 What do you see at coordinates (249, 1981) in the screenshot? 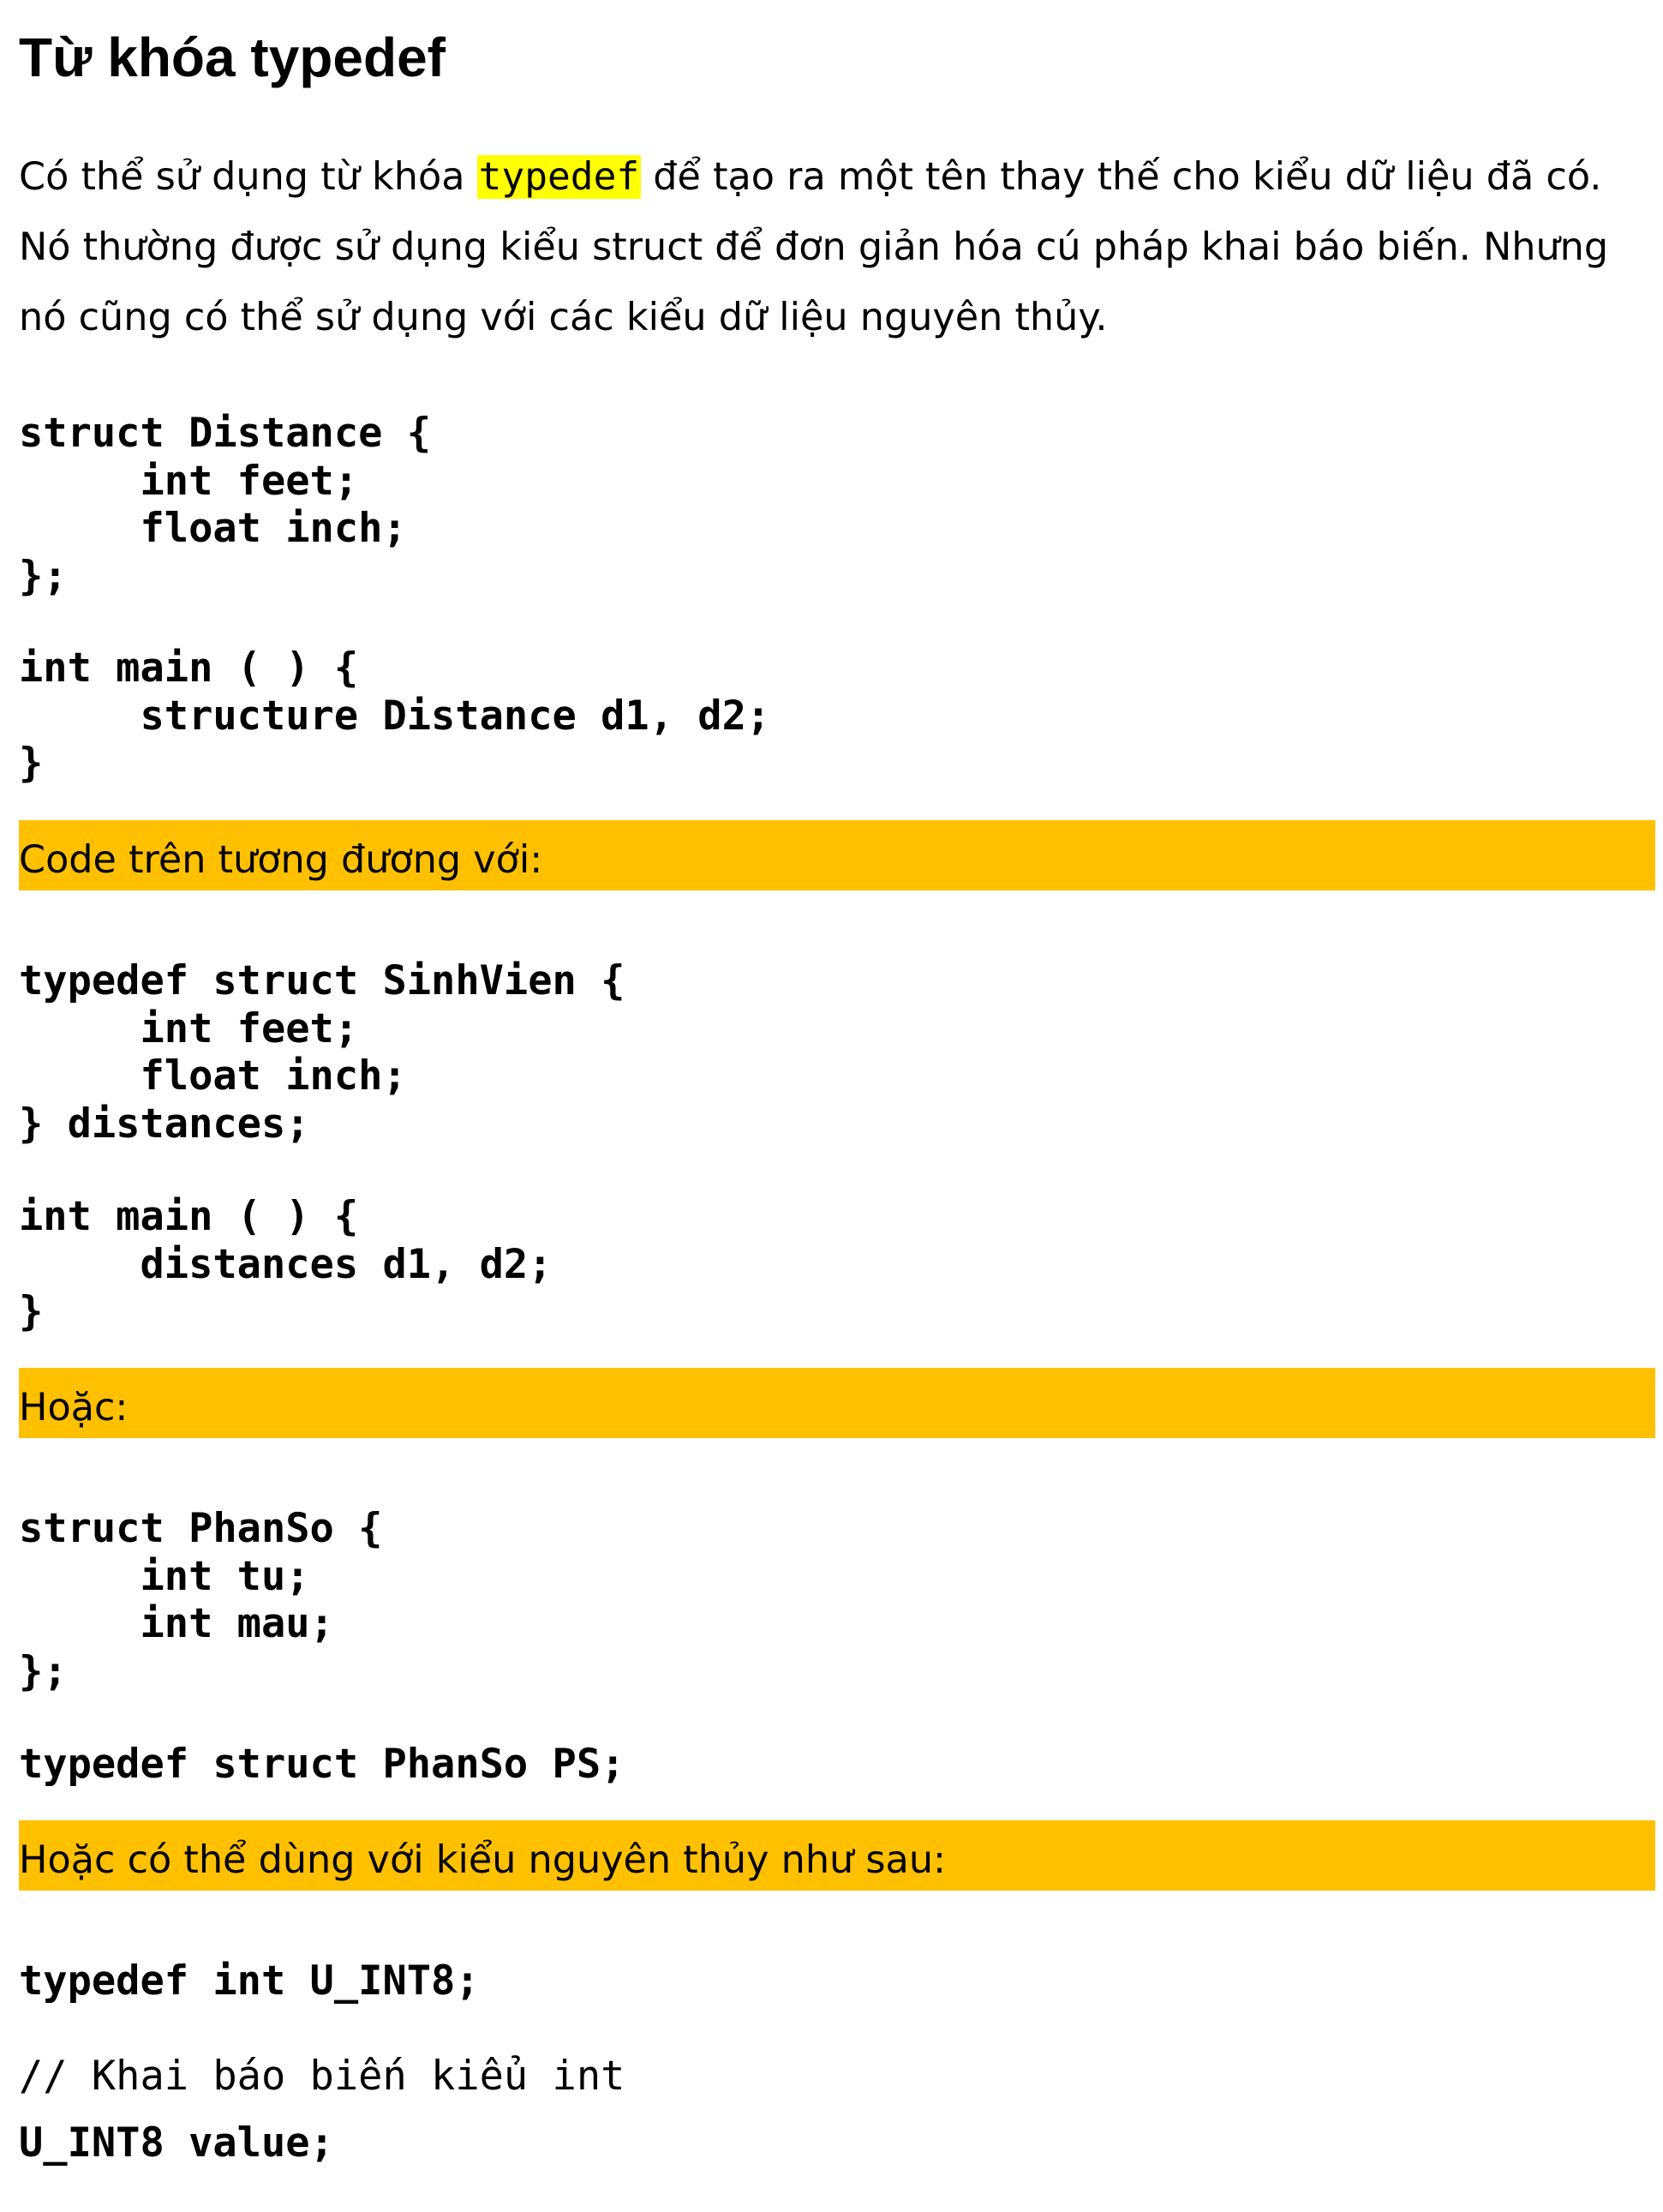
I see `code-typedef-uint8: typedef int U_INT8;` at bounding box center [249, 1981].